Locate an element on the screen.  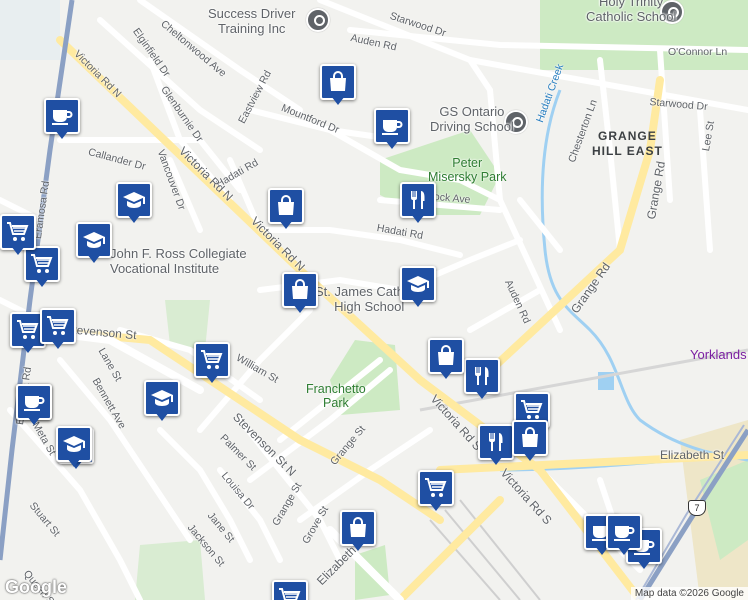
street-label: O'Connor Ln is located at coordinates (698, 52).